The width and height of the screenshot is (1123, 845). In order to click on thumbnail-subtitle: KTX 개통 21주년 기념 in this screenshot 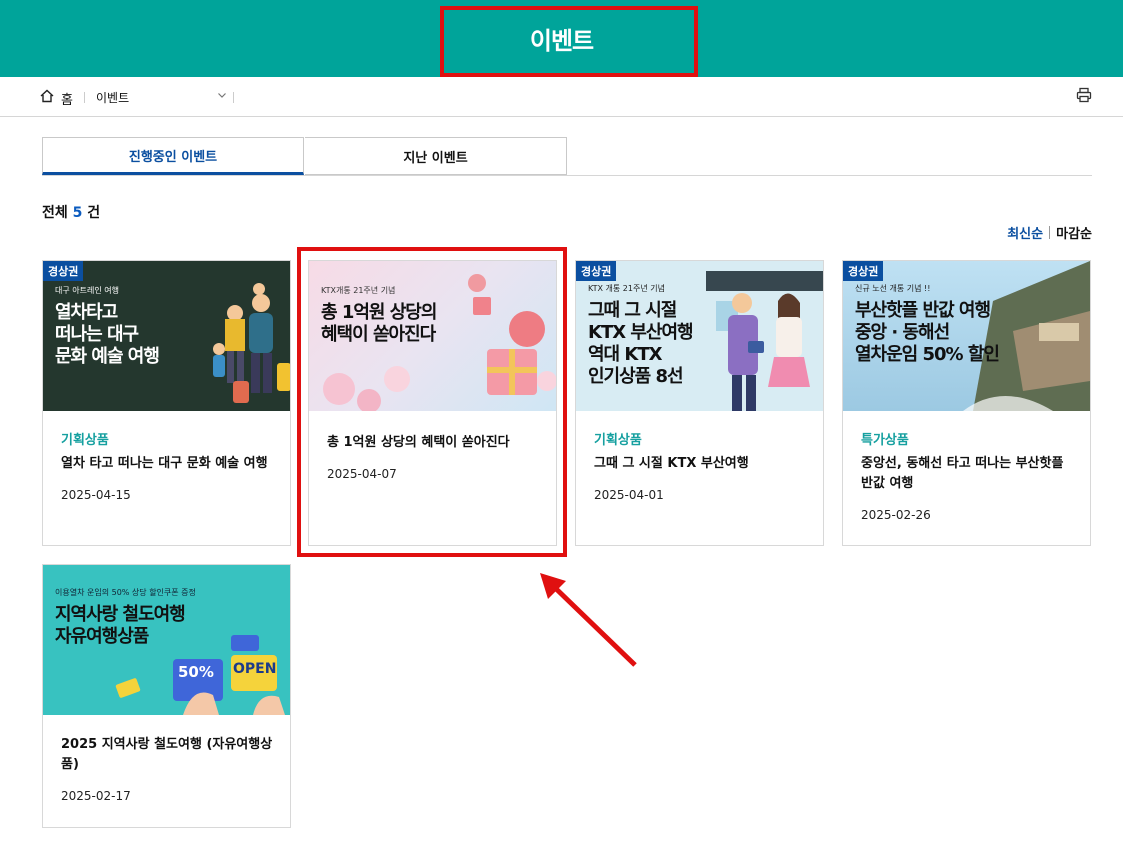, I will do `click(626, 288)`.